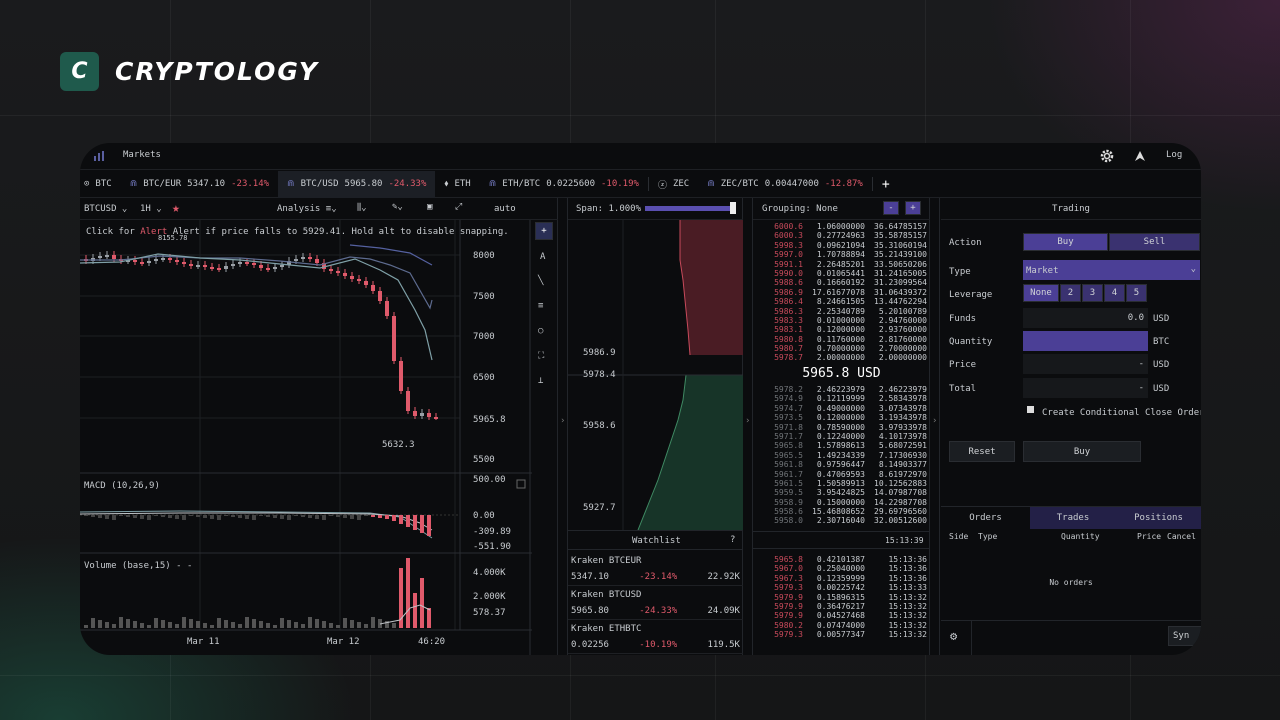 Image resolution: width=1280 pixels, height=720 pixels. Describe the element at coordinates (1041, 293) in the screenshot. I see `leverage-none: None` at that location.